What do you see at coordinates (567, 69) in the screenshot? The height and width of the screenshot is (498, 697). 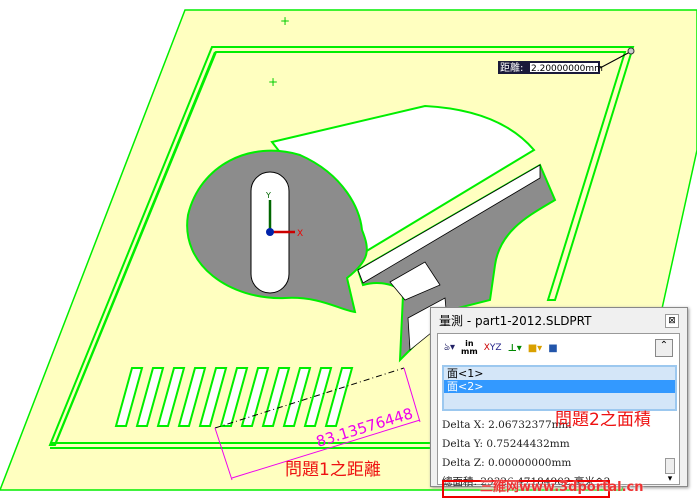 I see `distance-value: 2.20000000mm` at bounding box center [567, 69].